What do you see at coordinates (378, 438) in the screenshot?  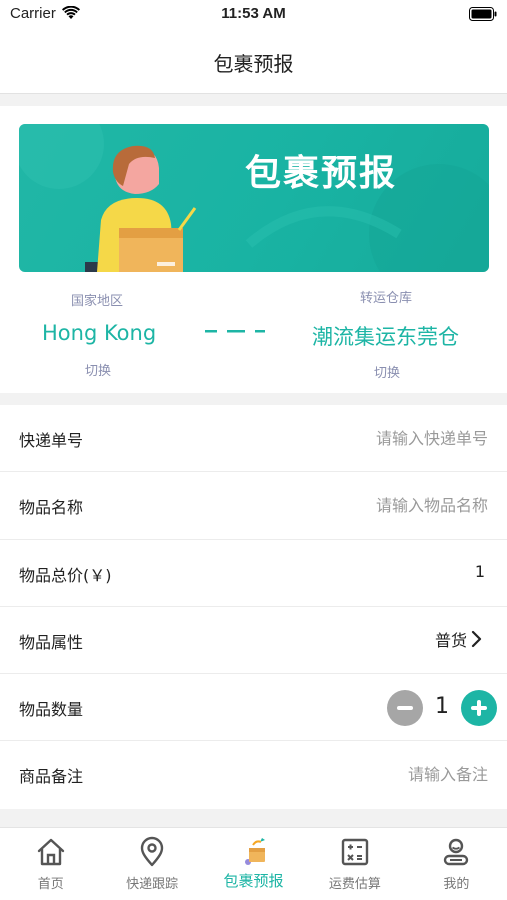 I see `tracking-number-input` at bounding box center [378, 438].